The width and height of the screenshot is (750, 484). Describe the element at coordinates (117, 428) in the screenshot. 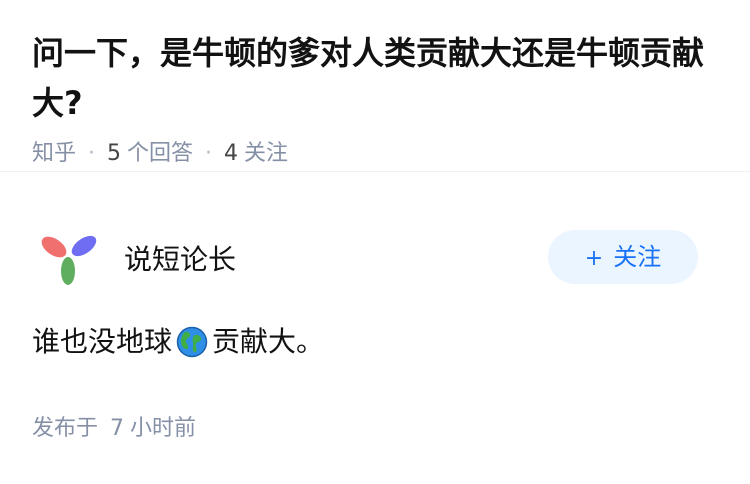

I see `publish-time-value: 7` at that location.